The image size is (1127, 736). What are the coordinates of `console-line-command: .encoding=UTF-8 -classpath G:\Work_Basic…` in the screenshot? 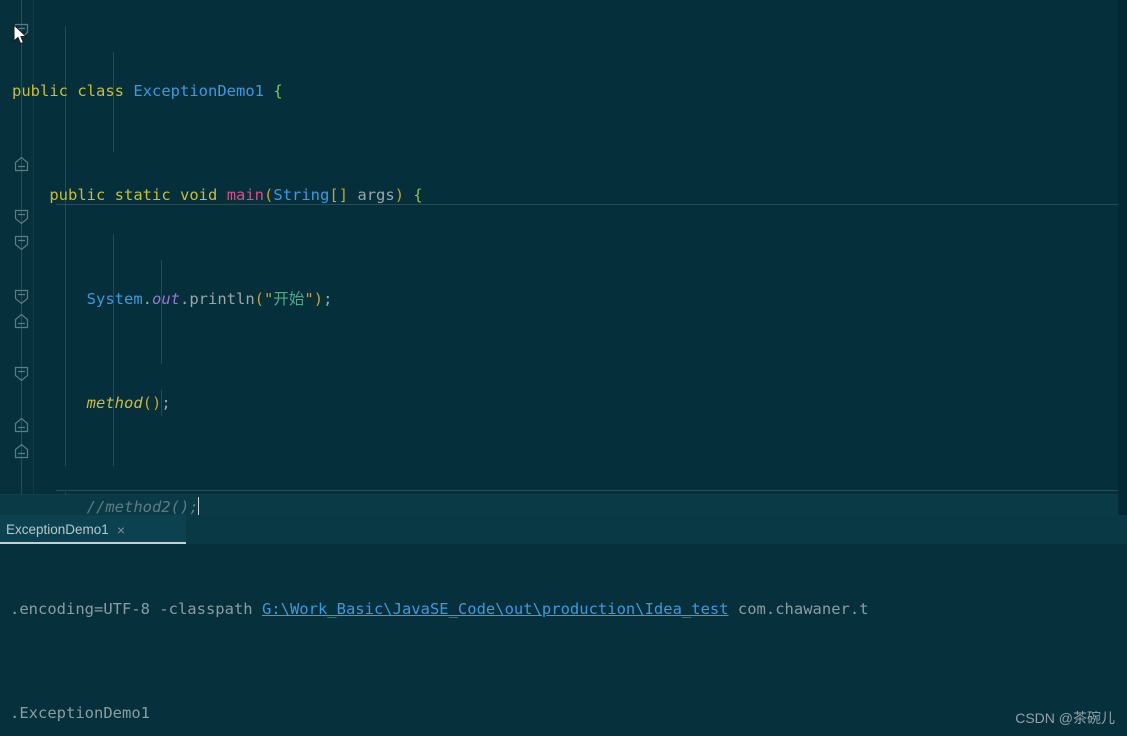 It's located at (568, 609).